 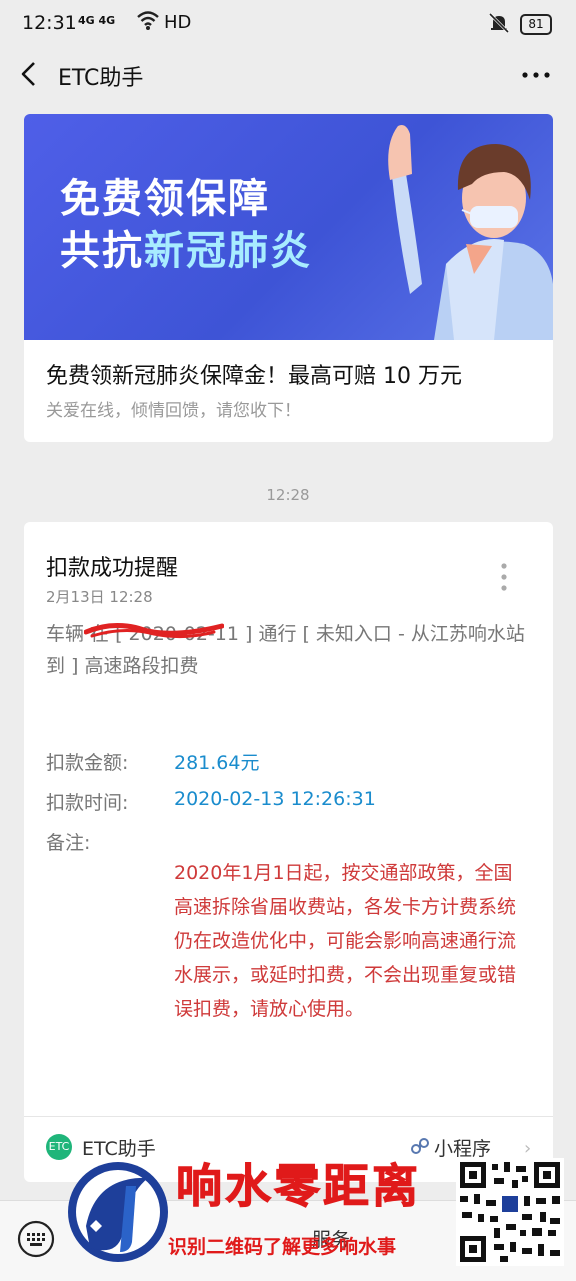 What do you see at coordinates (49, 23) in the screenshot?
I see `status-time: 12:31` at bounding box center [49, 23].